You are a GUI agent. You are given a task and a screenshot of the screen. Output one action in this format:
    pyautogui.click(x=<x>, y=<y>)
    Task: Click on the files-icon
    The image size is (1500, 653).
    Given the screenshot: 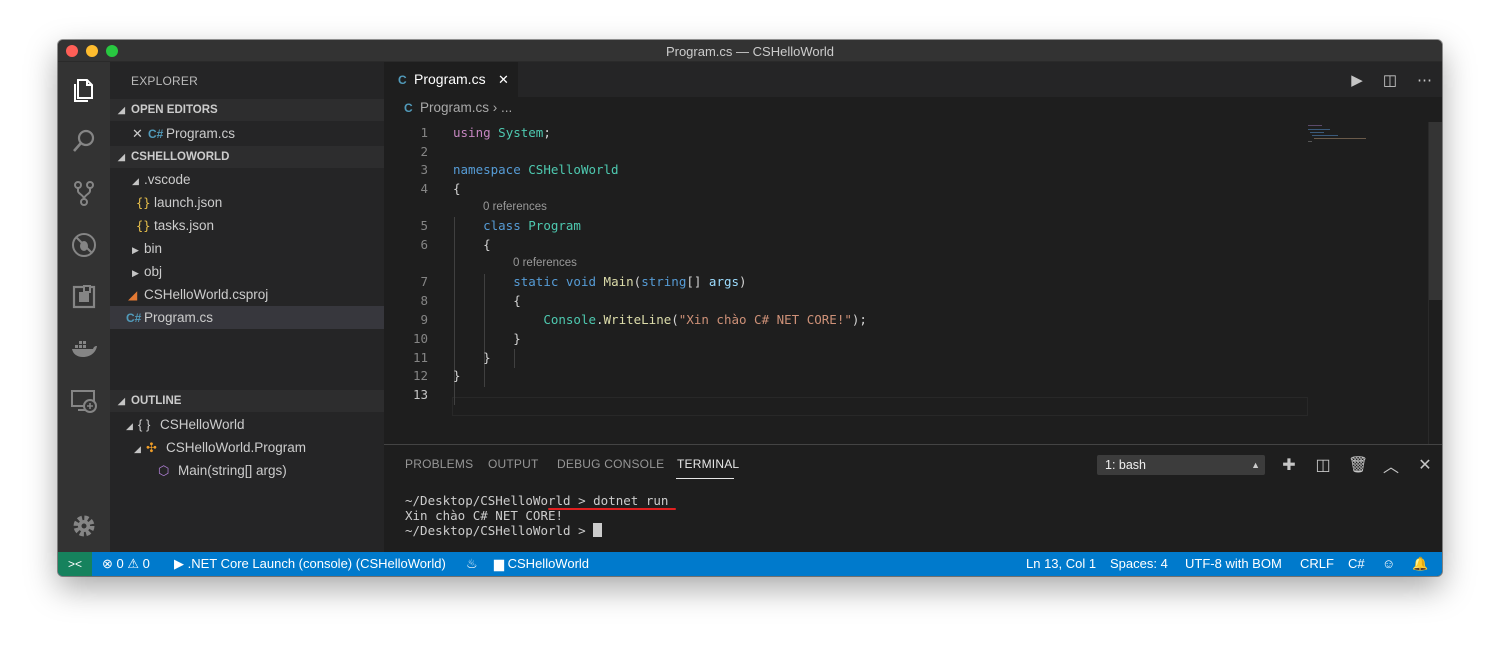 What is the action you would take?
    pyautogui.click(x=84, y=90)
    